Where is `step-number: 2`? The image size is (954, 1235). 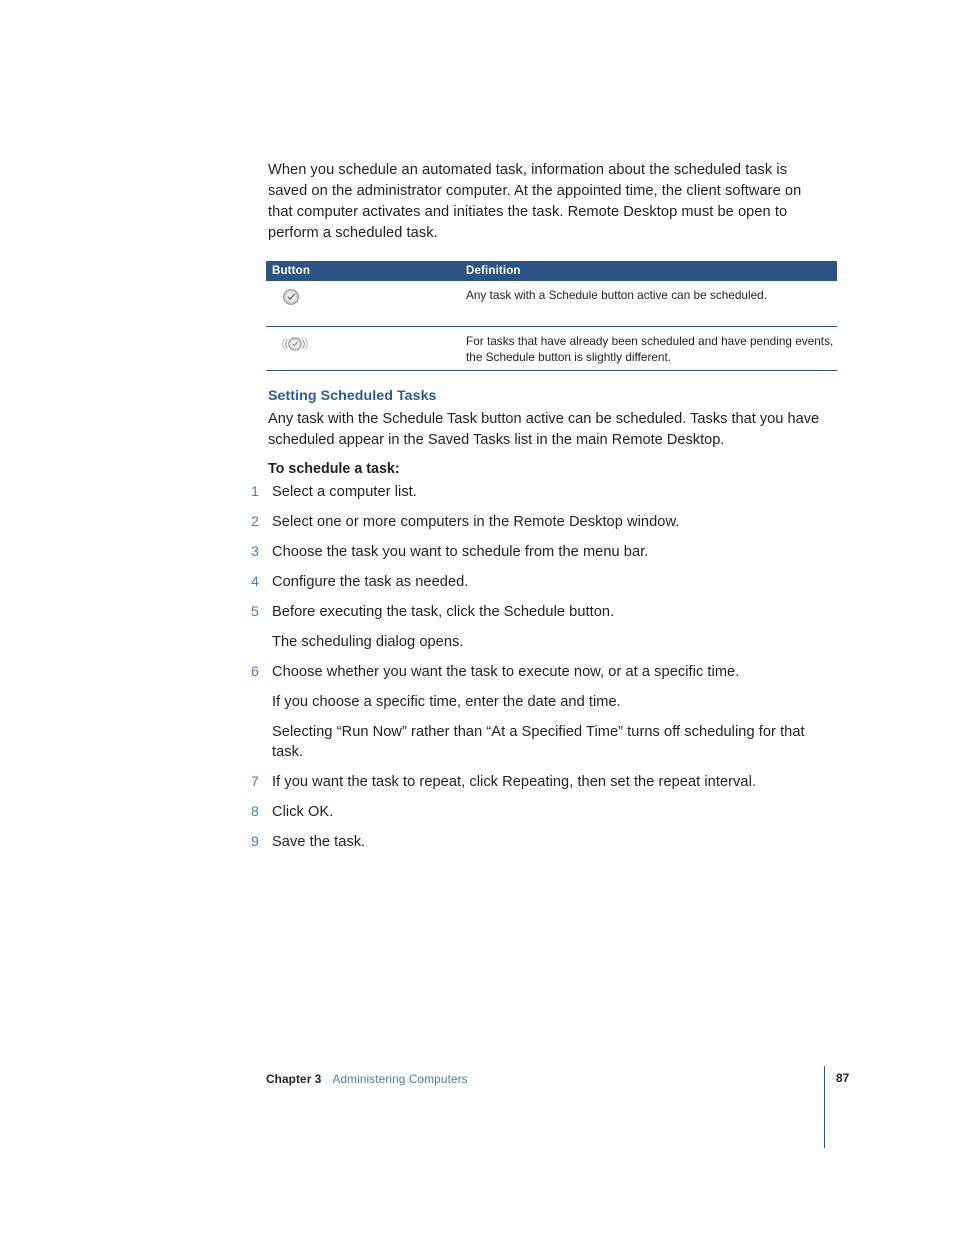 step-number: 2 is located at coordinates (255, 522).